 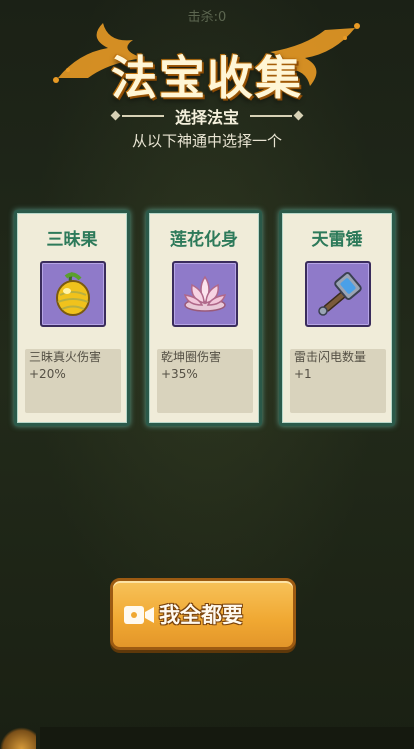 I want to click on treasure-card-2: 莲花化身 乾坤圈伤害+35%, so click(x=204, y=318).